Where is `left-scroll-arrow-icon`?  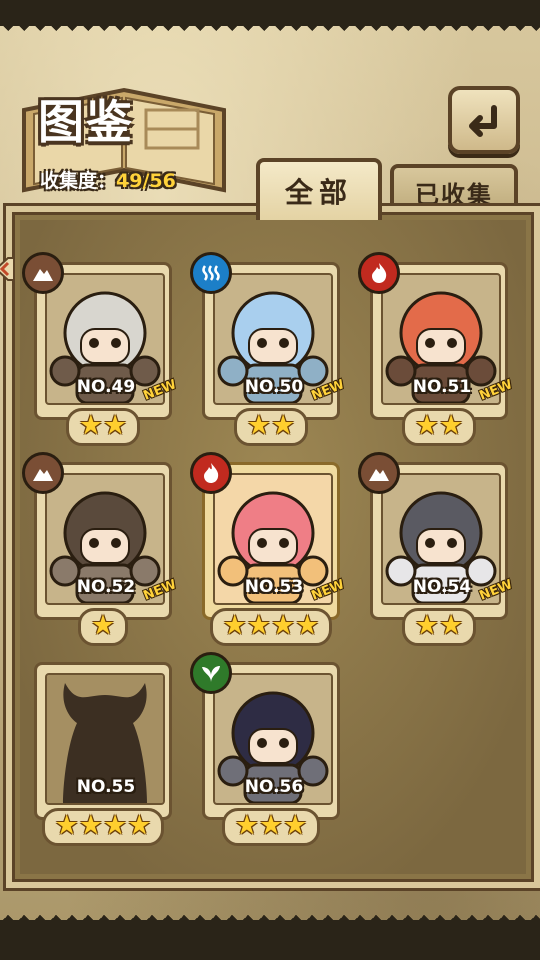 left-scroll-arrow-icon is located at coordinates (8, 269).